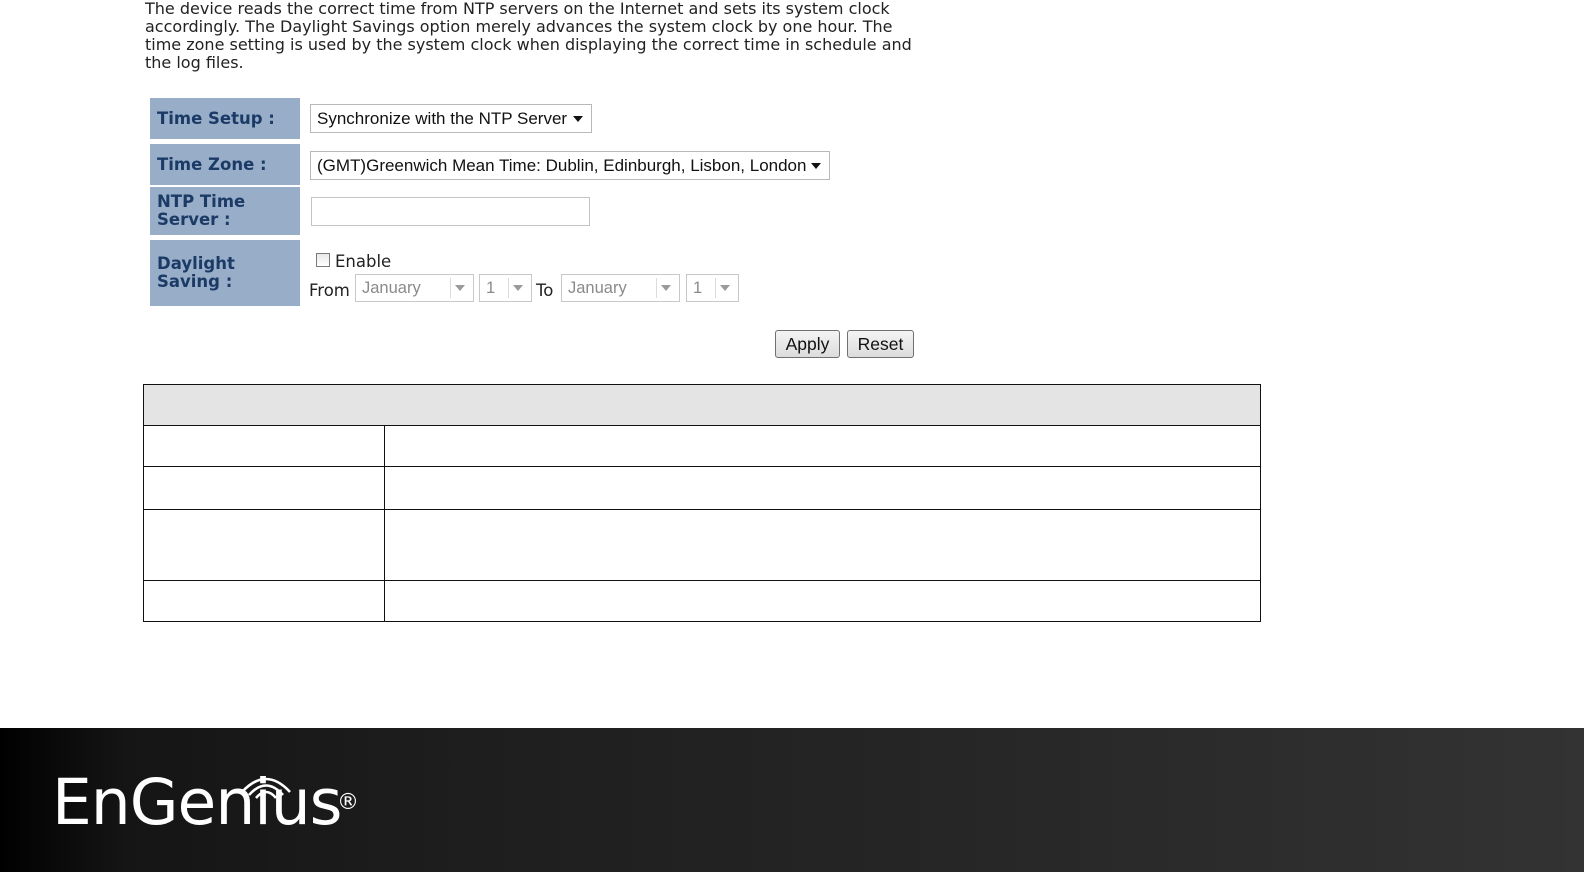 Image resolution: width=1584 pixels, height=872 pixels. I want to click on engenius-logo: EnGenius ®, so click(205, 802).